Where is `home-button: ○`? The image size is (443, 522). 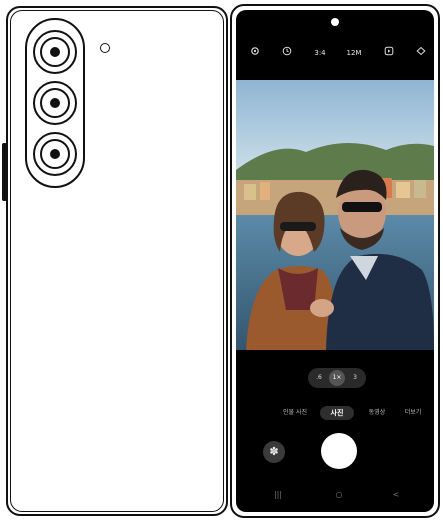 home-button: ○ is located at coordinates (339, 495).